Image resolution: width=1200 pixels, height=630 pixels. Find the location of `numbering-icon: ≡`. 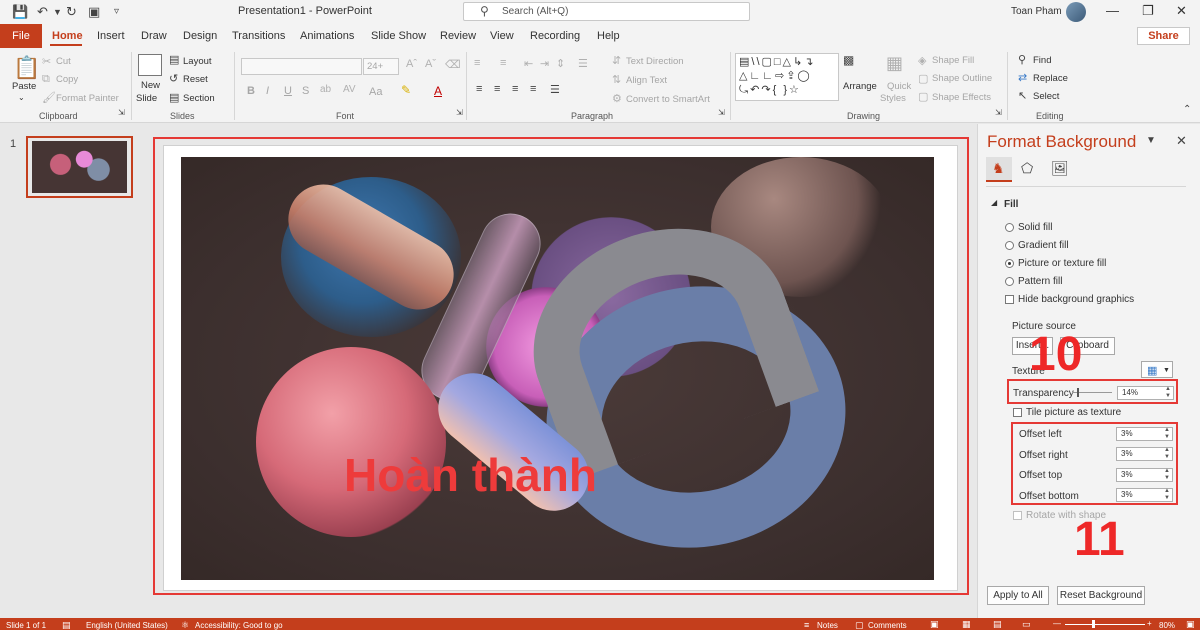

numbering-icon: ≡ is located at coordinates (503, 63).